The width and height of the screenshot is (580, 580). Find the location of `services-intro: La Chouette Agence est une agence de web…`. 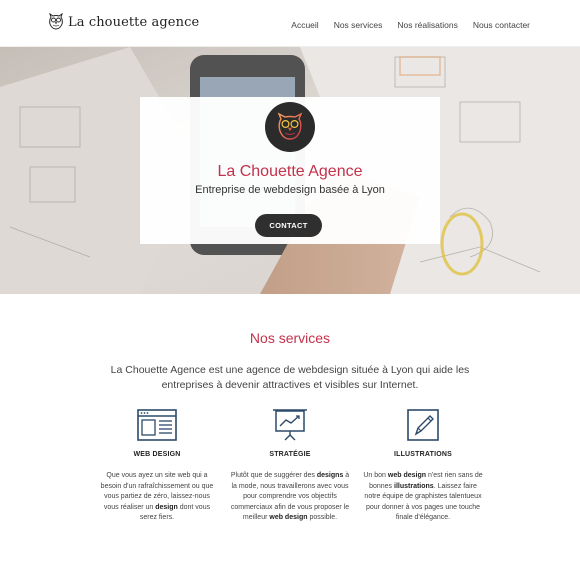

services-intro: La Chouette Agence est une agence de web… is located at coordinates (290, 377).